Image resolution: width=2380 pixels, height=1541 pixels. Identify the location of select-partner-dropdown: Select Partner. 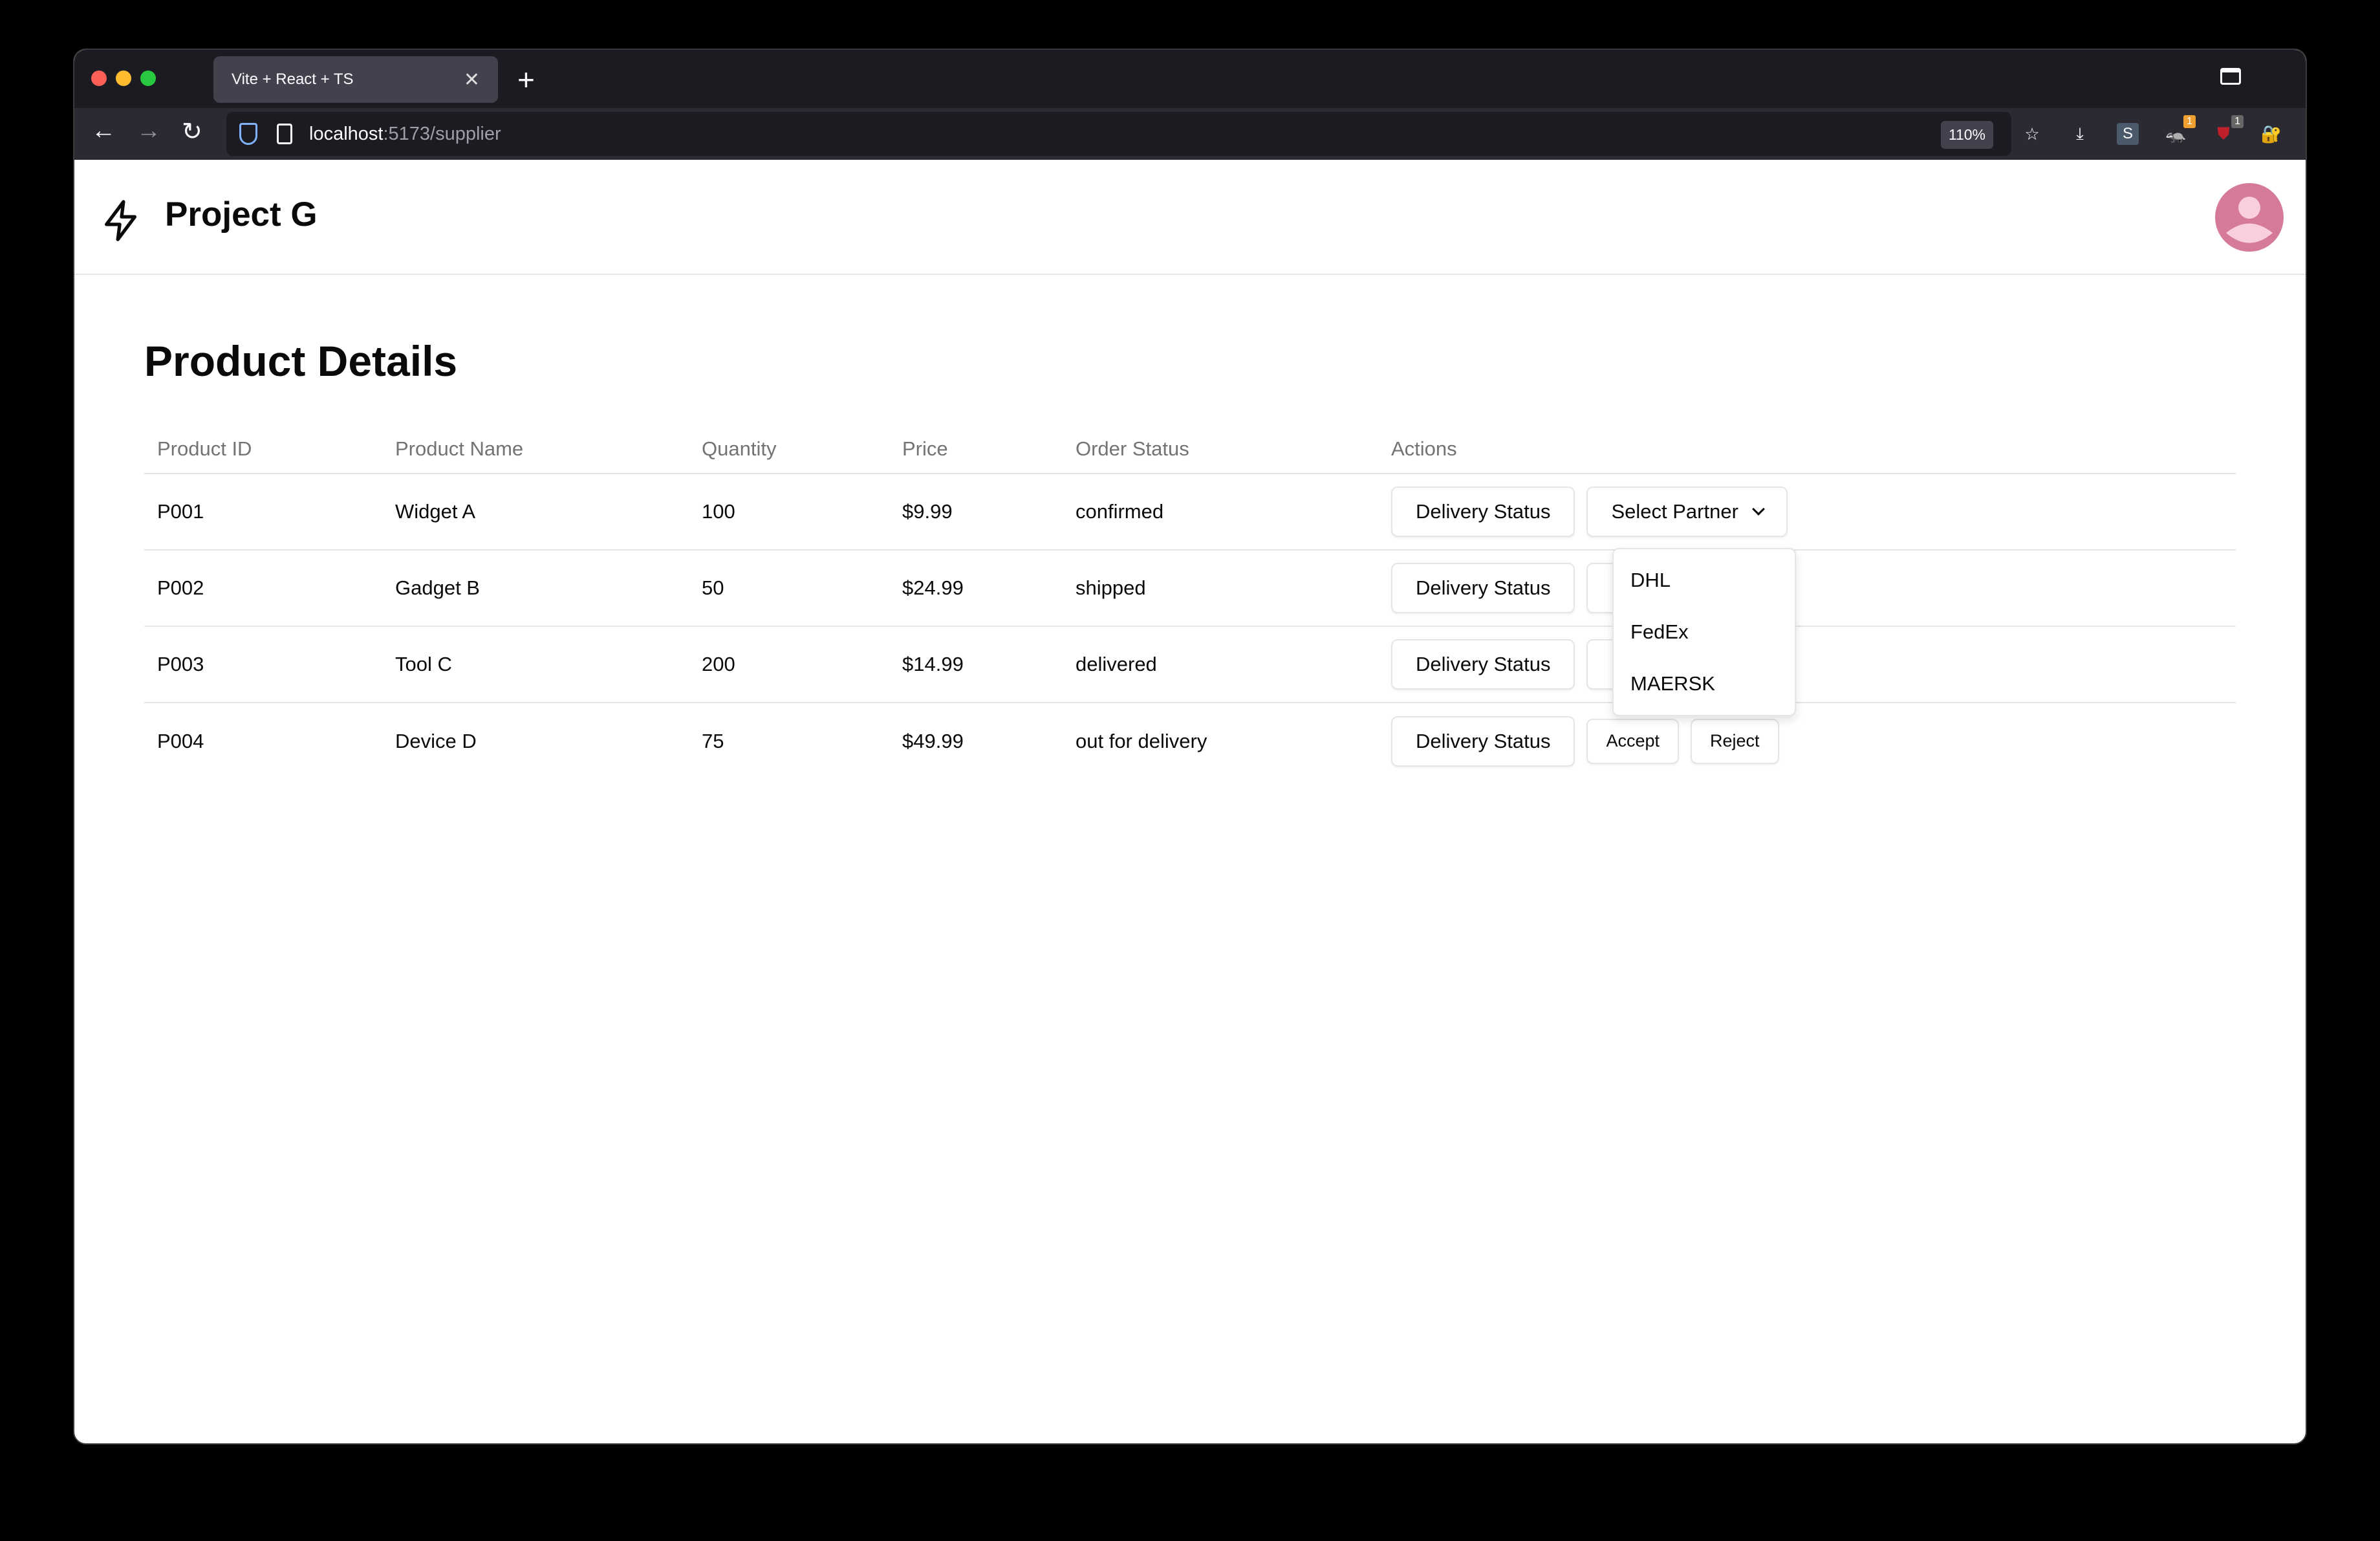
(1687, 511).